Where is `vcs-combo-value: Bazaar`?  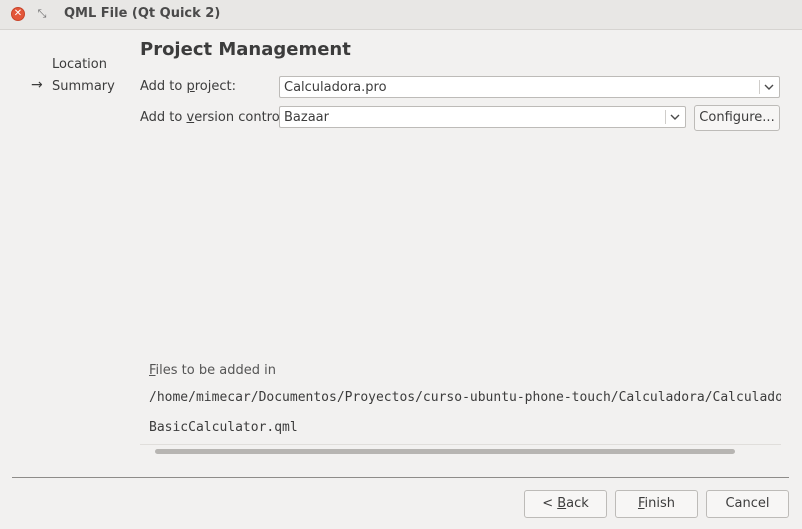
vcs-combo-value: Bazaar is located at coordinates (306, 117).